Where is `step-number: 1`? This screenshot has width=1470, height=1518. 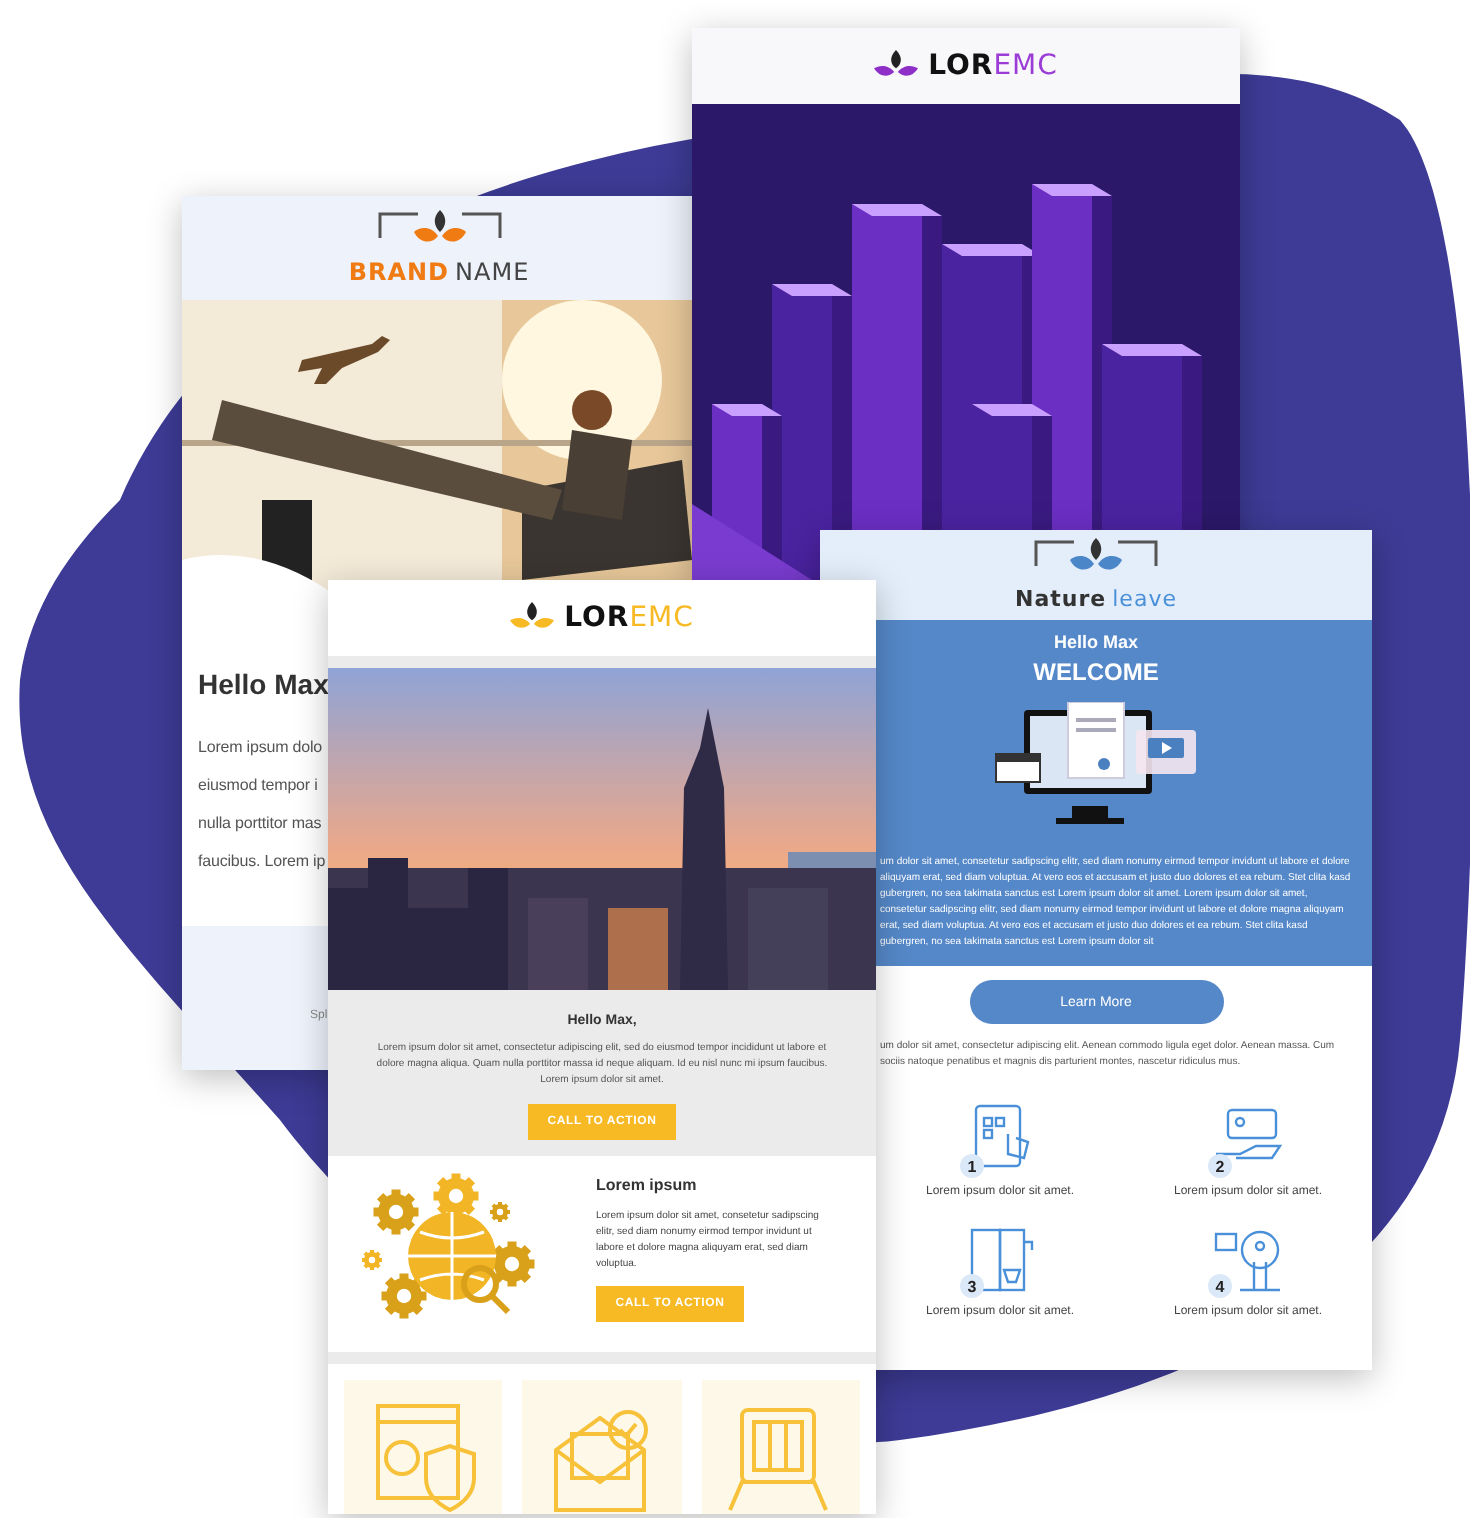 step-number: 1 is located at coordinates (972, 1166).